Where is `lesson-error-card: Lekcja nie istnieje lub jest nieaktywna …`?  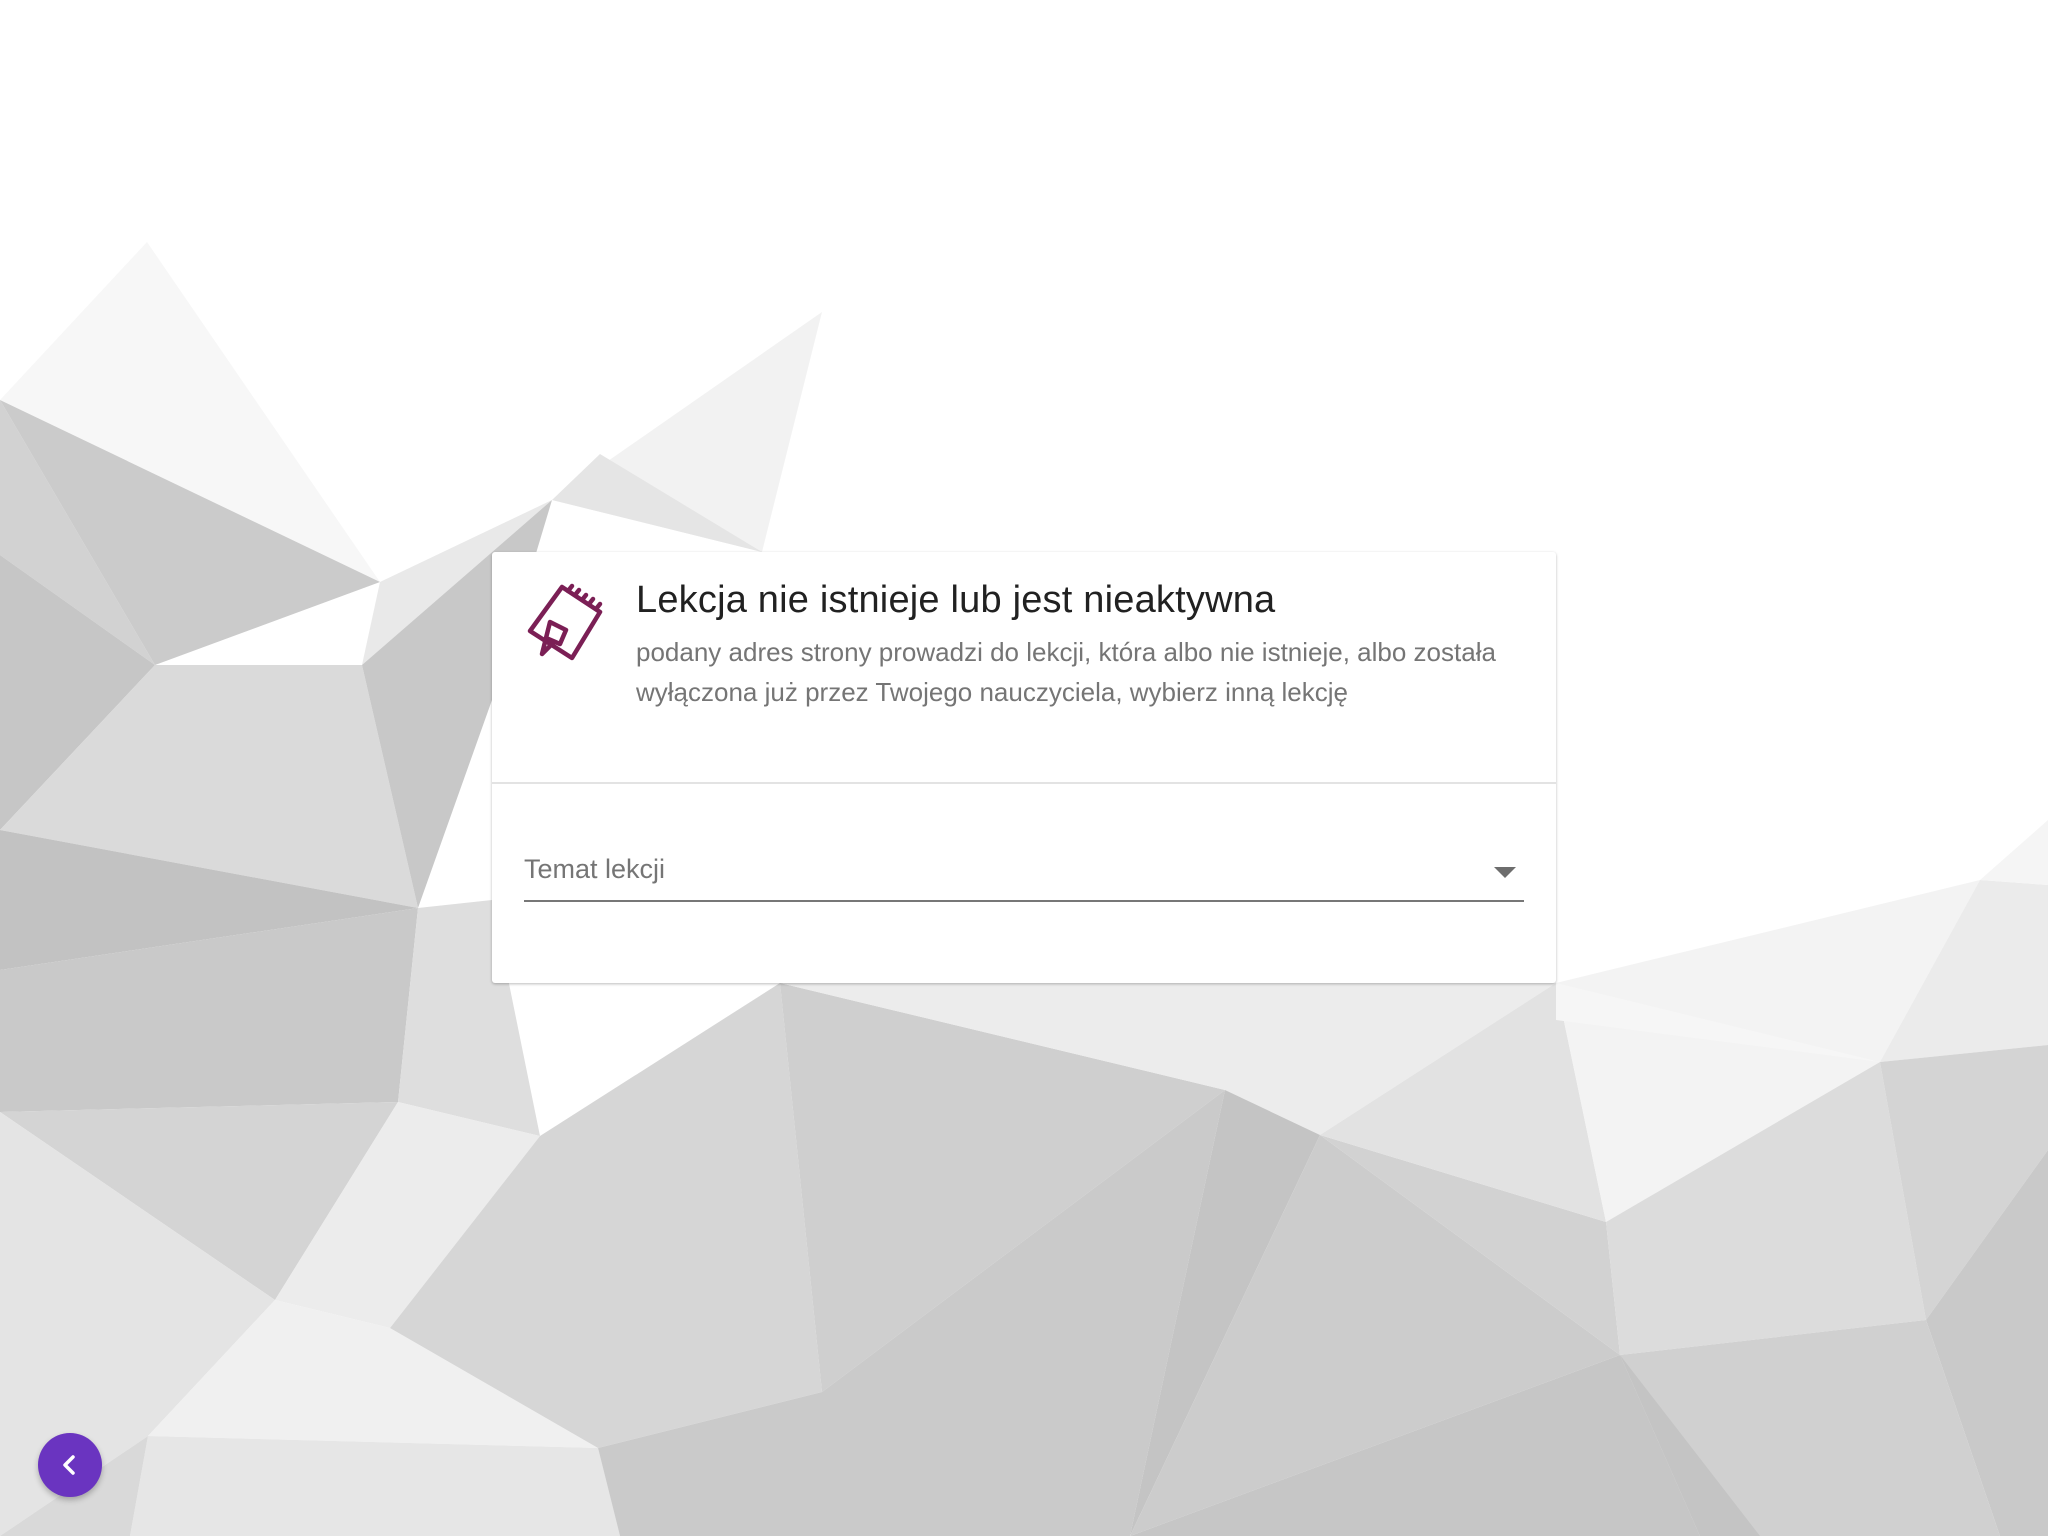
lesson-error-card: Lekcja nie istnieje lub jest nieaktywna … is located at coordinates (1024, 767).